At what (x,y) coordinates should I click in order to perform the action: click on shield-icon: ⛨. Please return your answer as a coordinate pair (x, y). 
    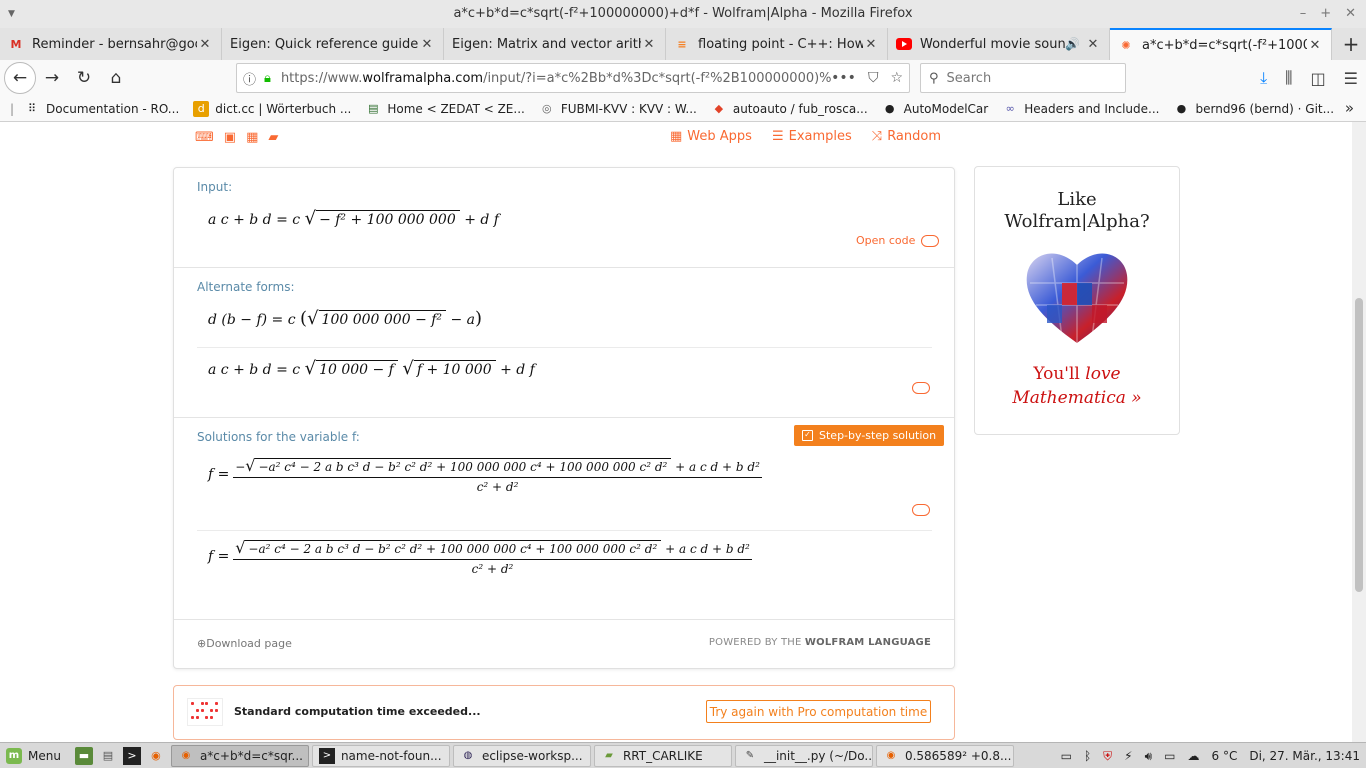
    Looking at the image, I should click on (1107, 756).